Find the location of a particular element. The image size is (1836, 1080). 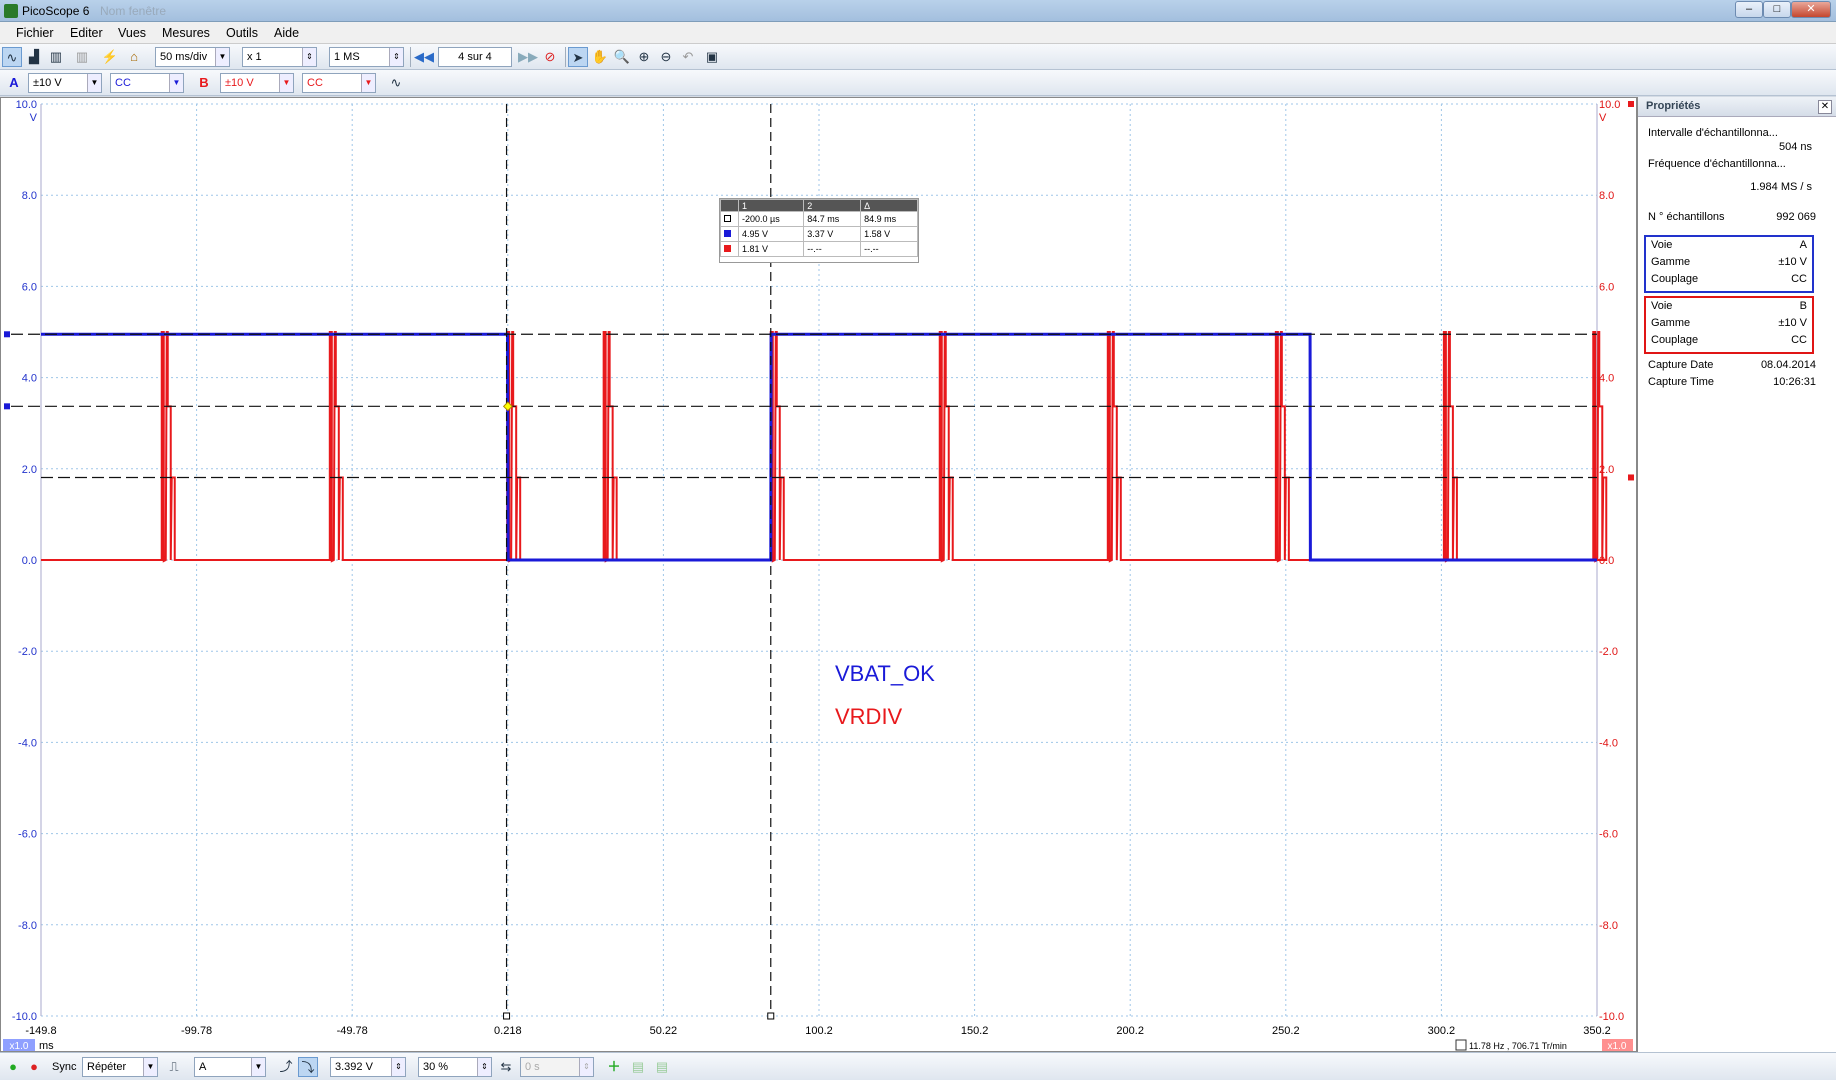

x-tick-label: -99.78 is located at coordinates (196, 1031).